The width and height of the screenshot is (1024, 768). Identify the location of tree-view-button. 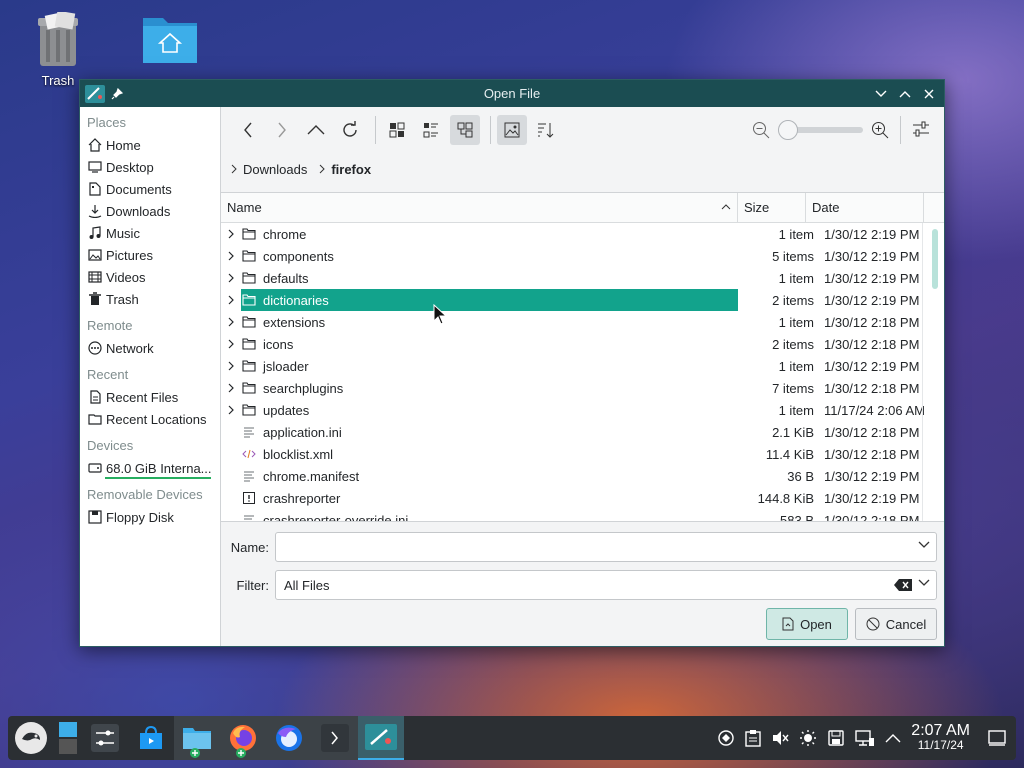
(465, 129).